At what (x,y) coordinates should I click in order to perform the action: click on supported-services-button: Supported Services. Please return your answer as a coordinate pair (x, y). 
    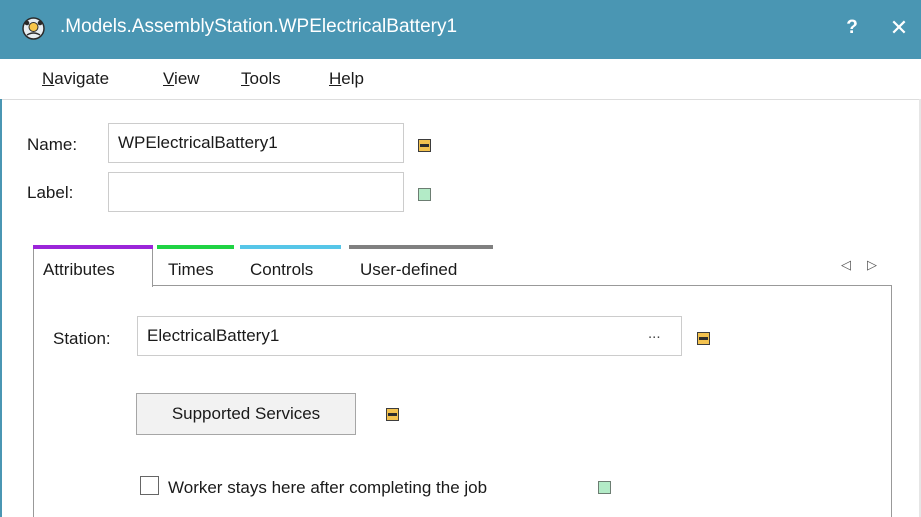
    Looking at the image, I should click on (246, 414).